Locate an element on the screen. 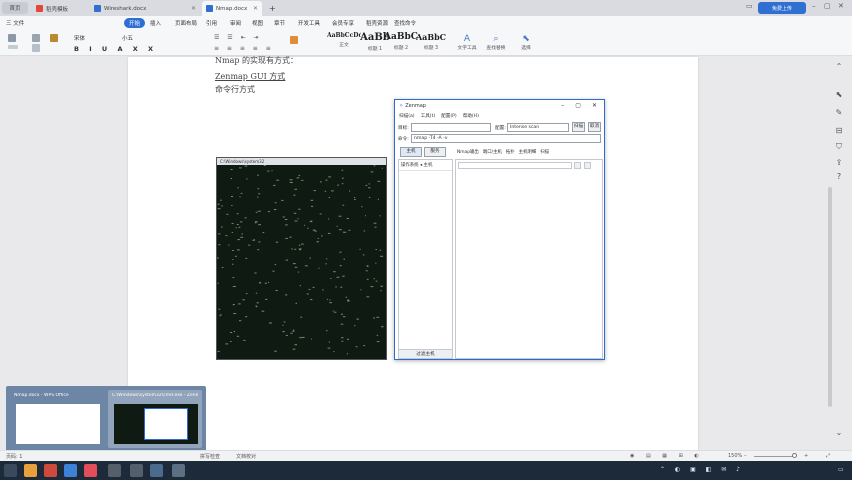 The width and height of the screenshot is (852, 480). scan-button: 扫描 is located at coordinates (578, 127).